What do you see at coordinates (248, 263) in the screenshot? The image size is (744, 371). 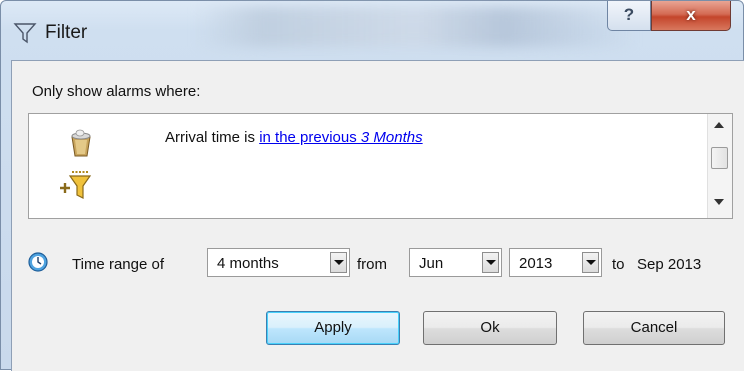 I see `duration-value: 4 months` at bounding box center [248, 263].